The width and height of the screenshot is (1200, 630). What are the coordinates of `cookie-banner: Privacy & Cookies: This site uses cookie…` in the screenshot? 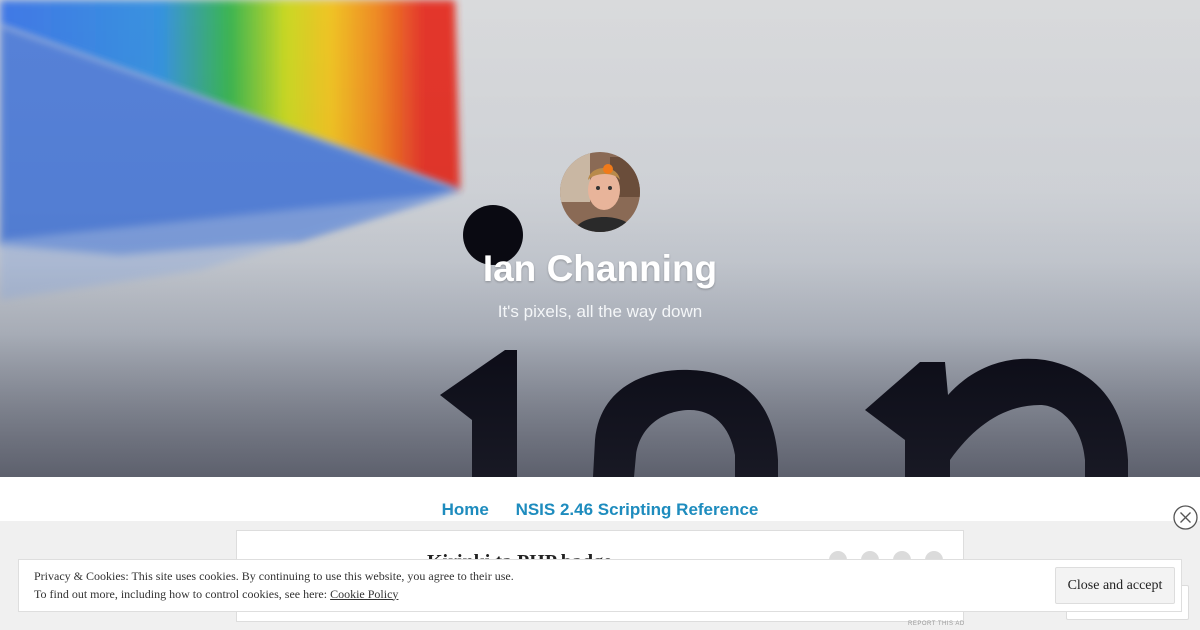 It's located at (600, 585).